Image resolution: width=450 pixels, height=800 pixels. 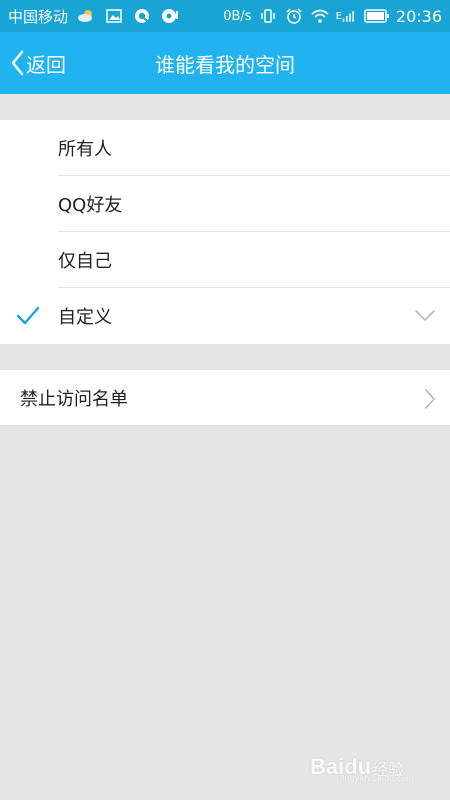 What do you see at coordinates (225, 260) in the screenshot?
I see `option-only-me: 仅自己` at bounding box center [225, 260].